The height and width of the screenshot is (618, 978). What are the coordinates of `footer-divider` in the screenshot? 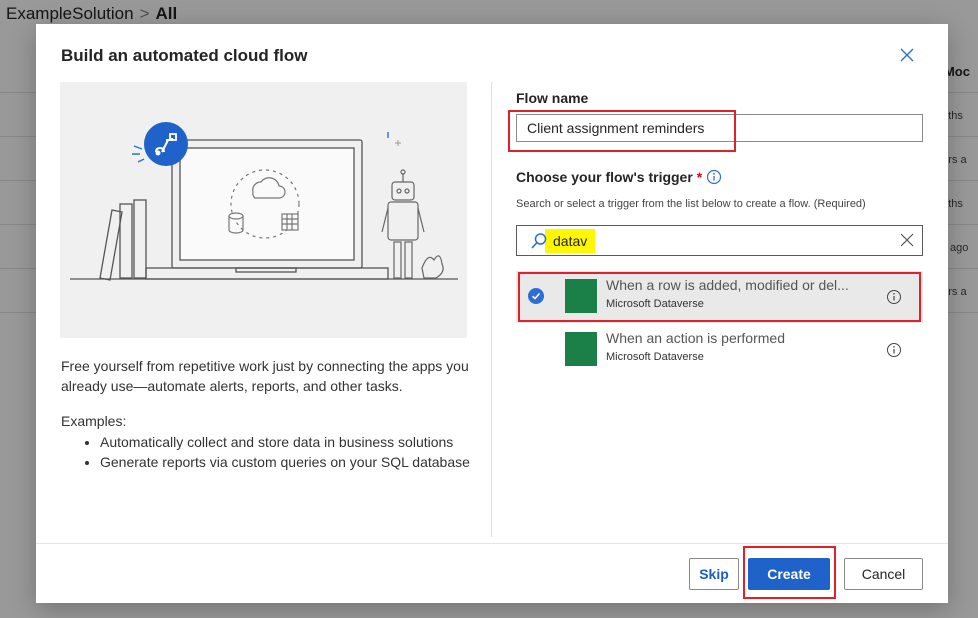 It's located at (492, 543).